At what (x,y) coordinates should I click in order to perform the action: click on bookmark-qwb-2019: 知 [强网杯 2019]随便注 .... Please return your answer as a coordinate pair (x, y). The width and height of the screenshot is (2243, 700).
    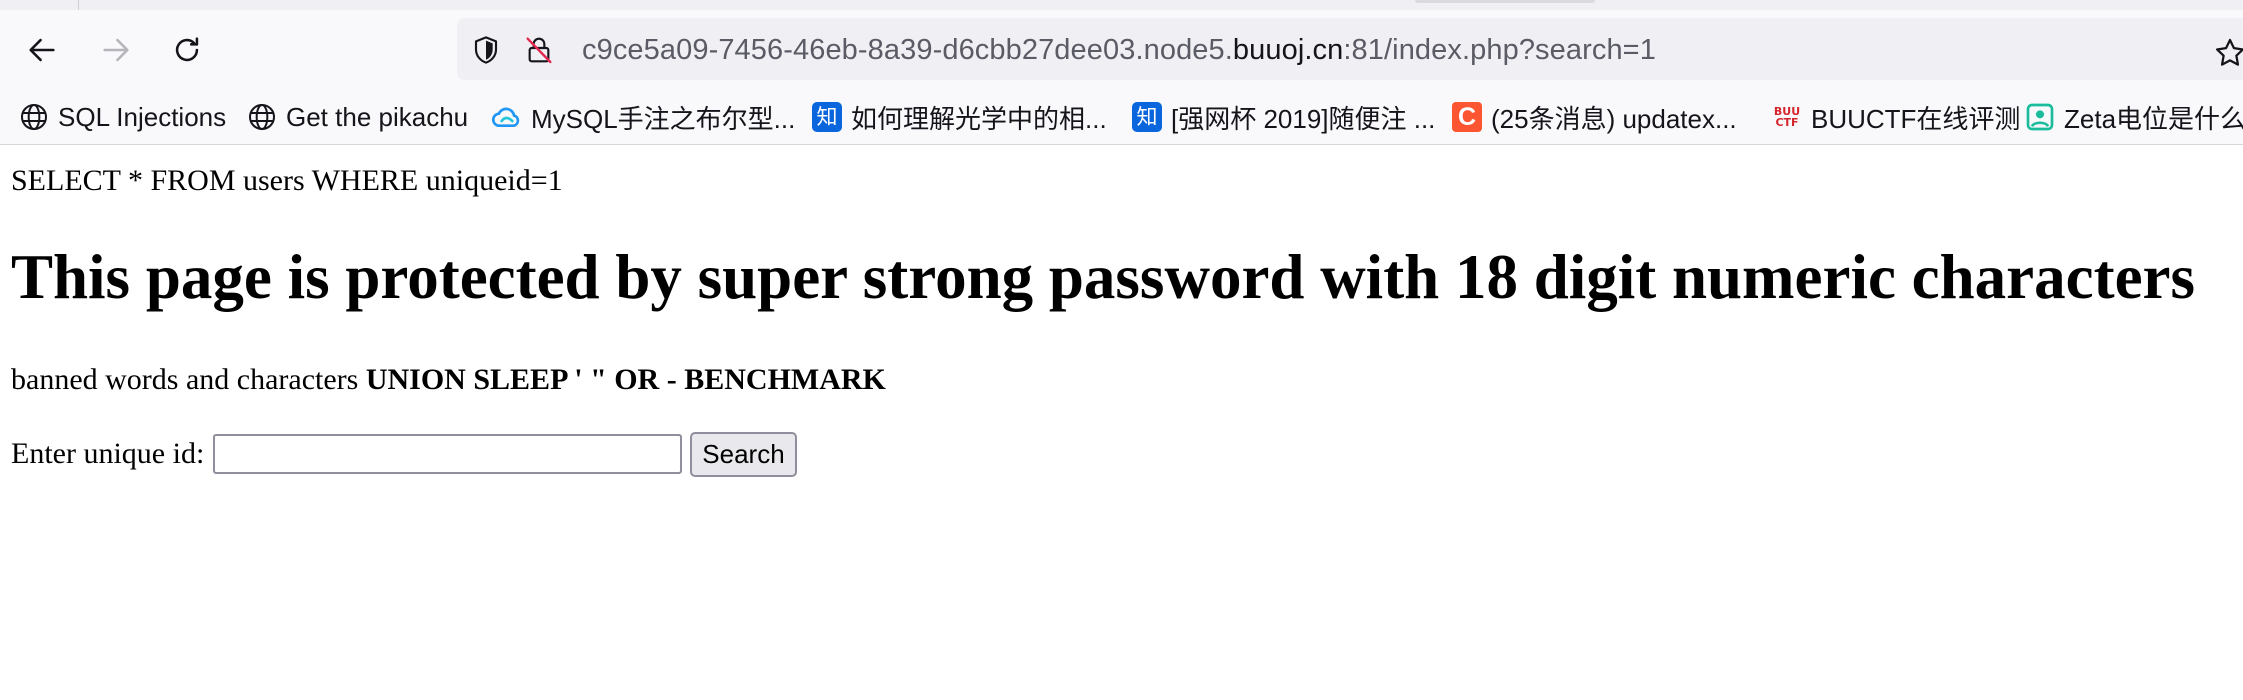
    Looking at the image, I should click on (1283, 117).